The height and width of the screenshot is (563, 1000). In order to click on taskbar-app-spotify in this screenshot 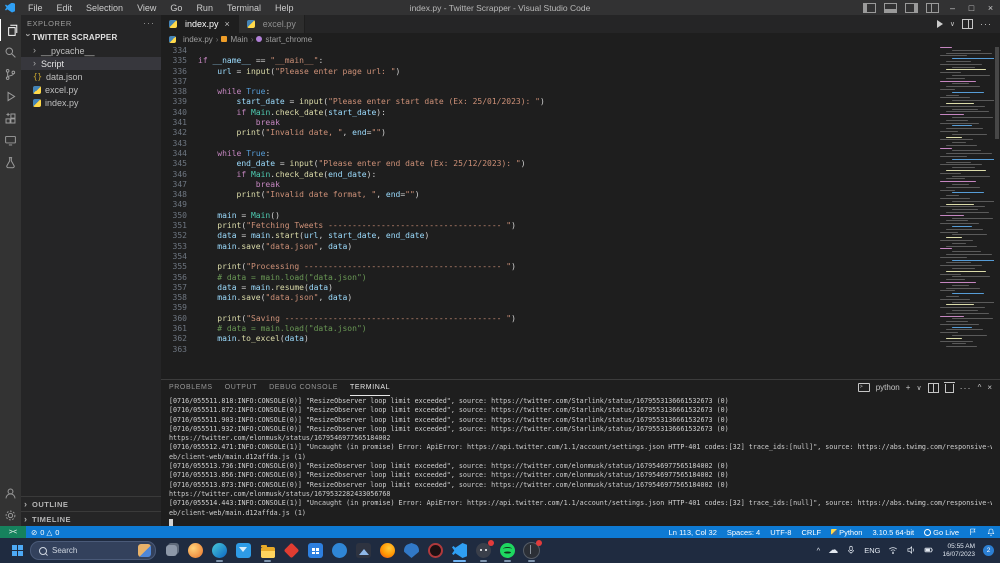, I will do `click(507, 552)`.